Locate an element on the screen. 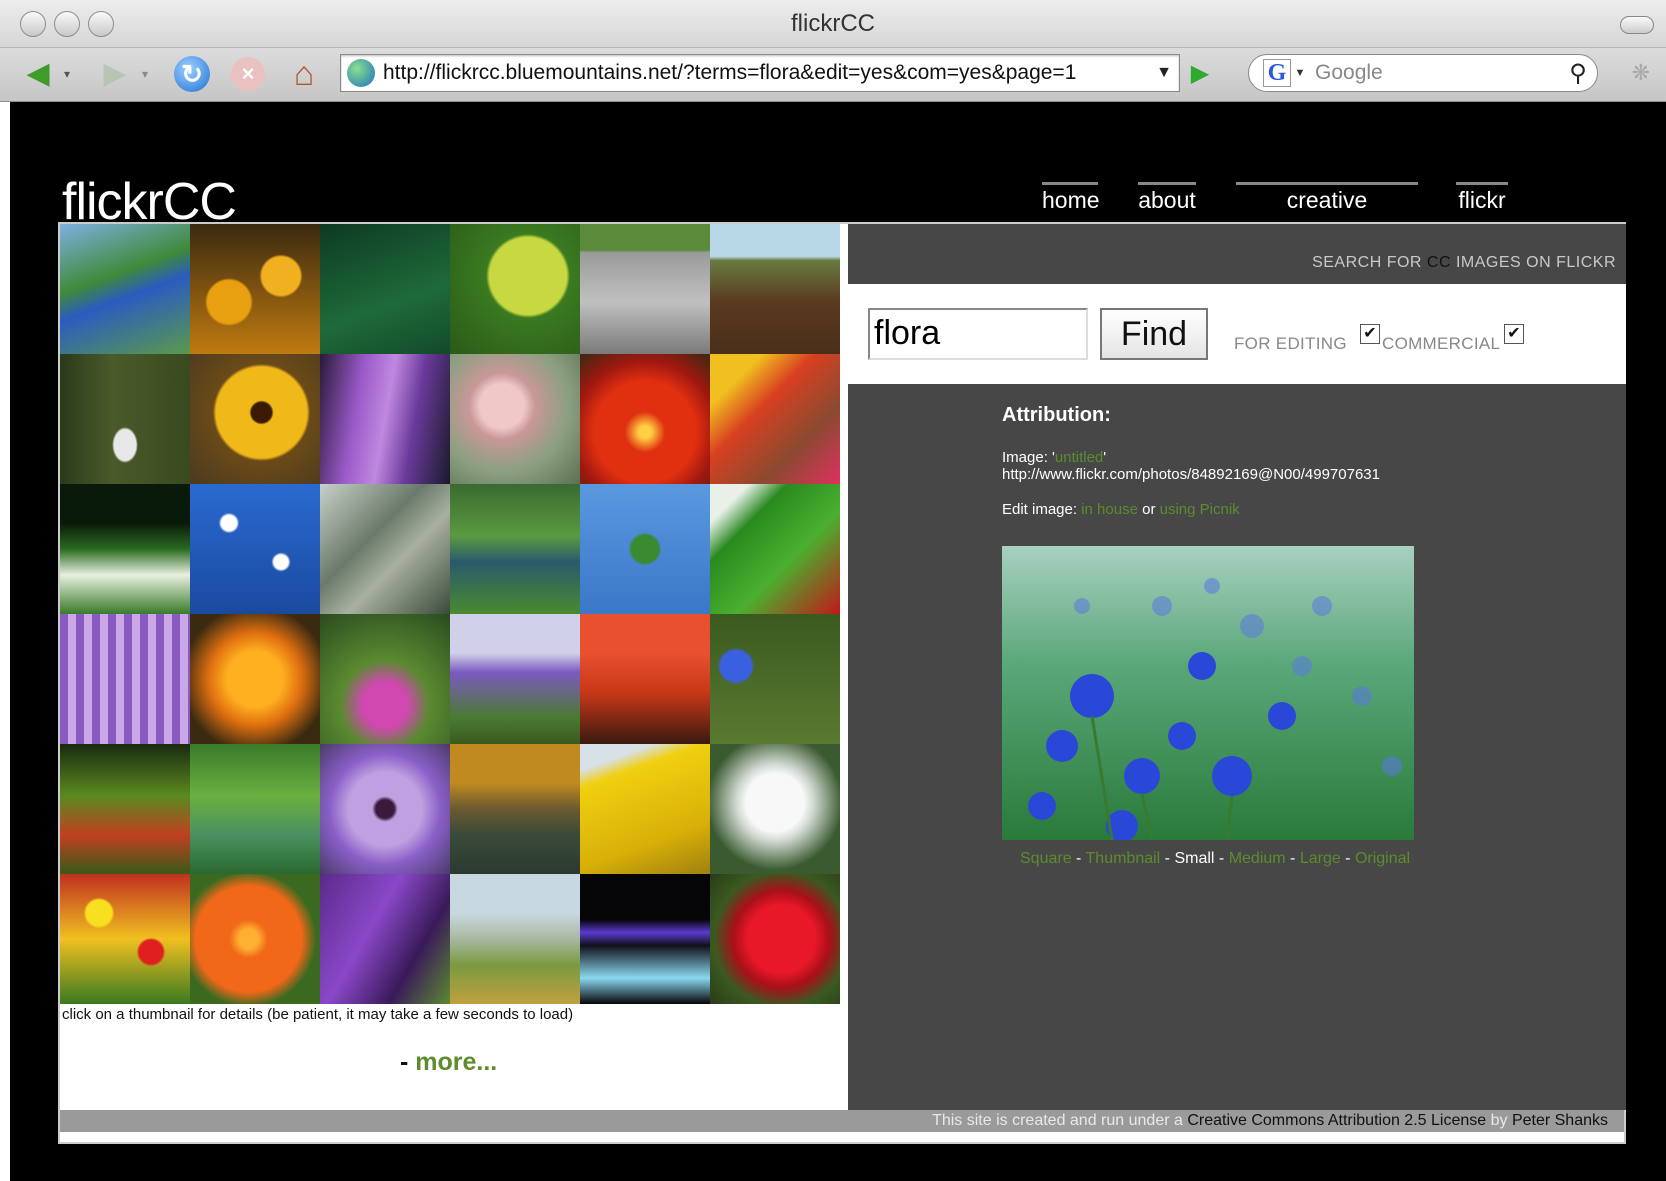 This screenshot has height=1181, width=1666. size-original-link: Original is located at coordinates (1382, 858).